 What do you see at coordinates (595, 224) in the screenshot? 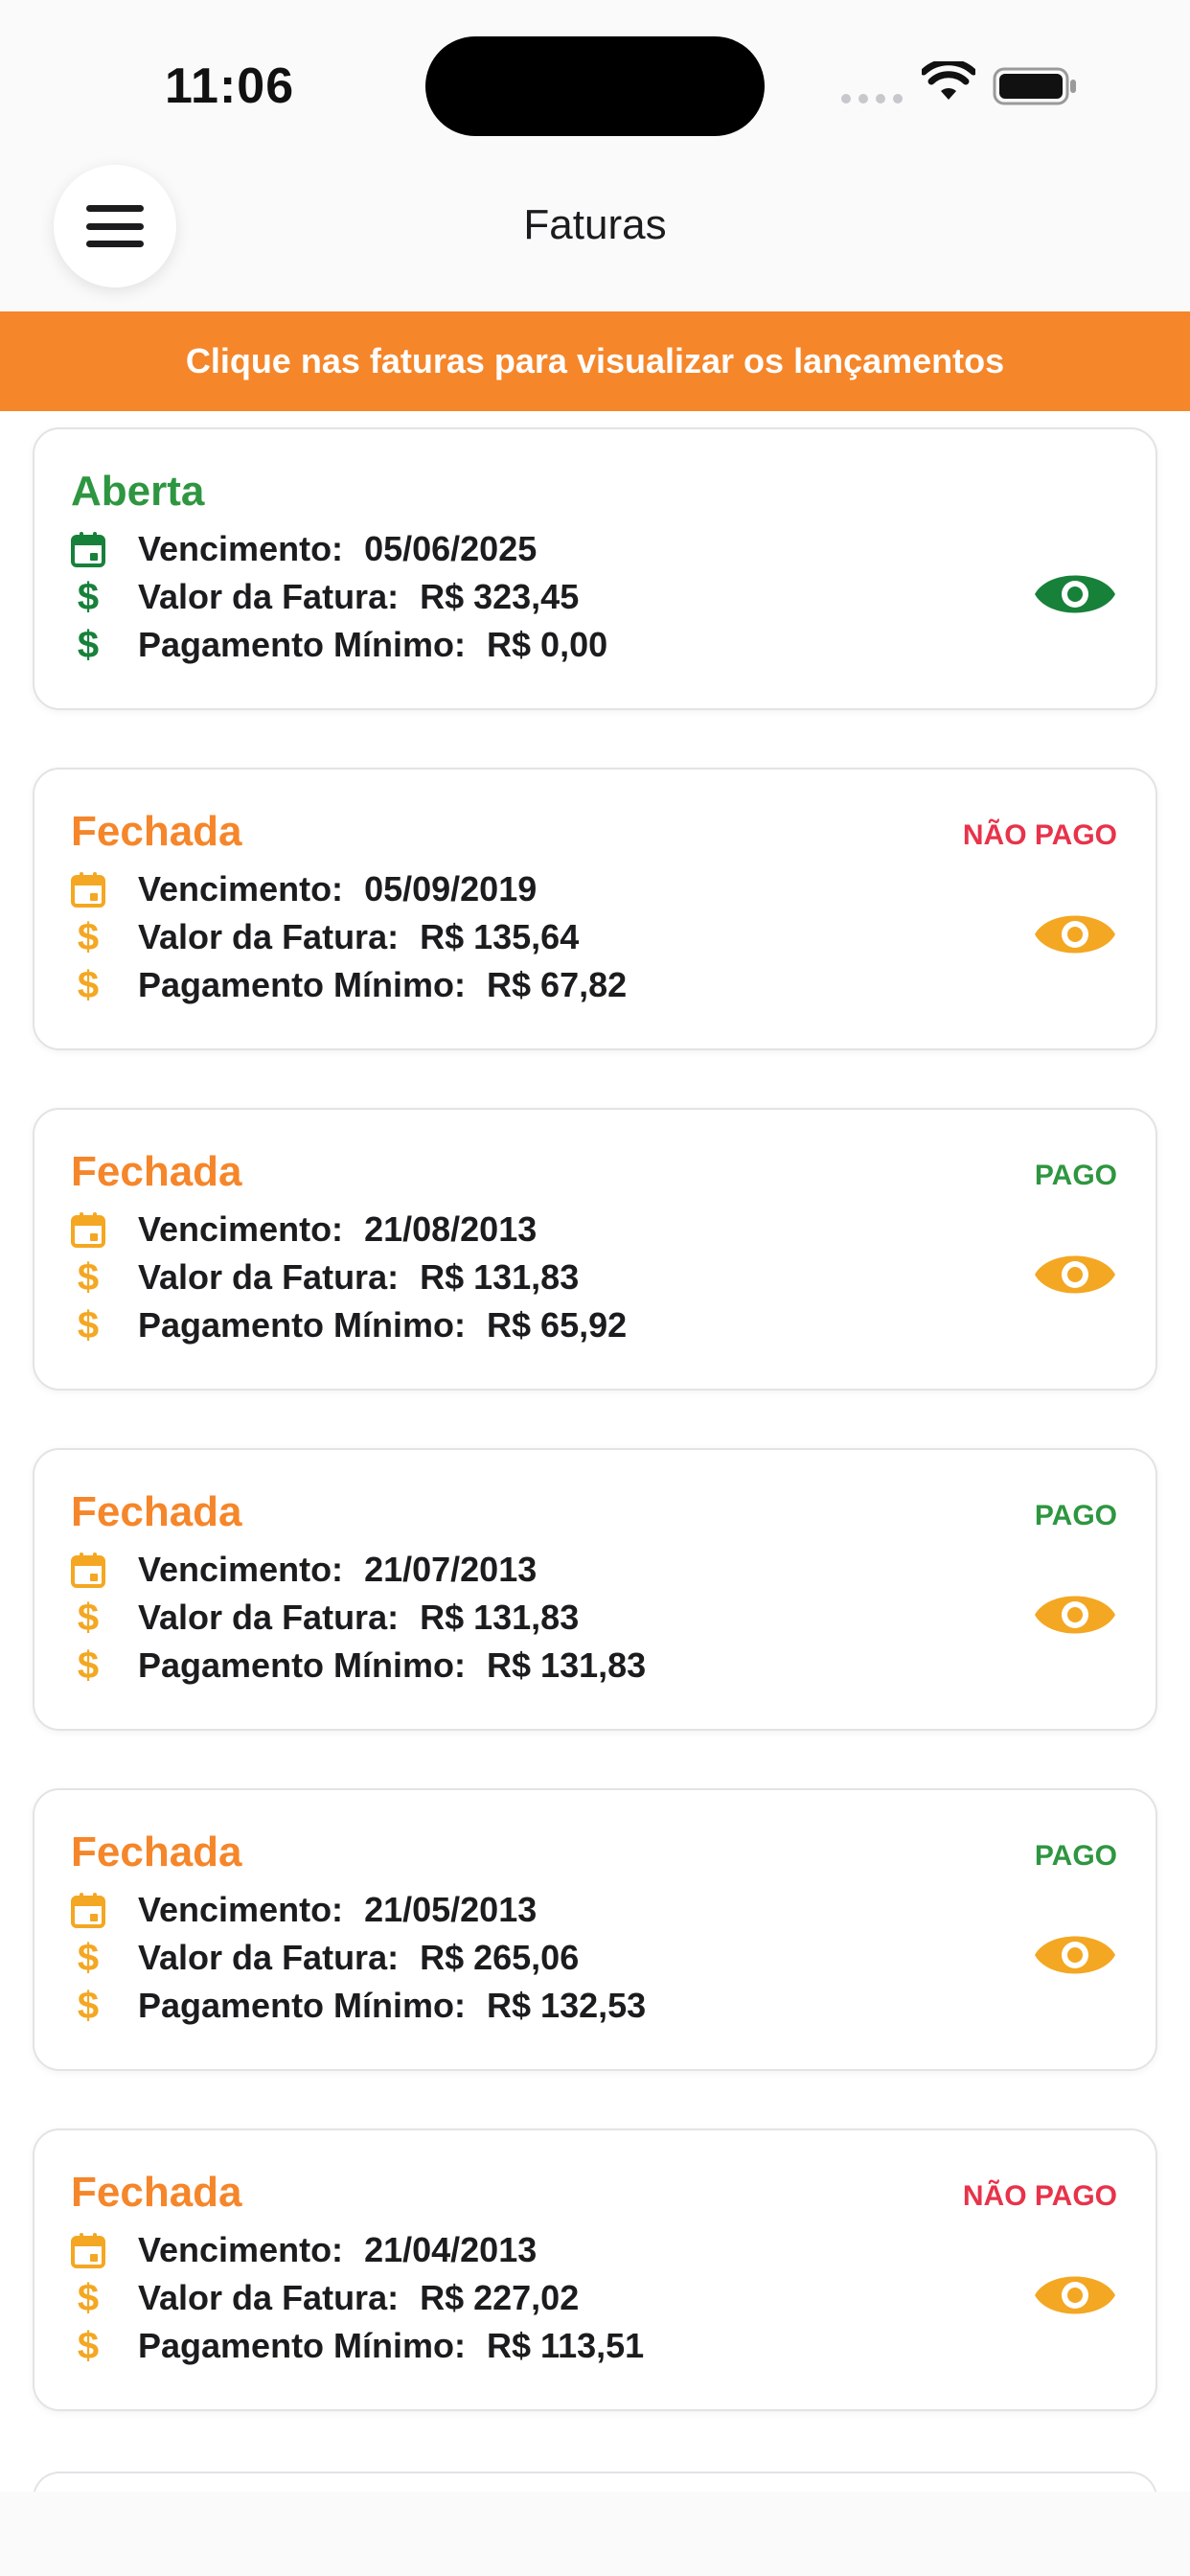
I see `page-title: Faturas` at bounding box center [595, 224].